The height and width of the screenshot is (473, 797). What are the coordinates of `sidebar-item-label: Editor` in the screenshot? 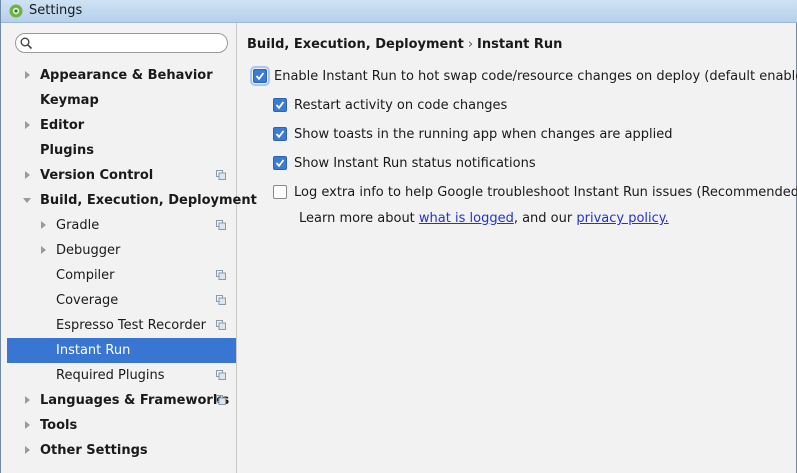 It's located at (62, 125).